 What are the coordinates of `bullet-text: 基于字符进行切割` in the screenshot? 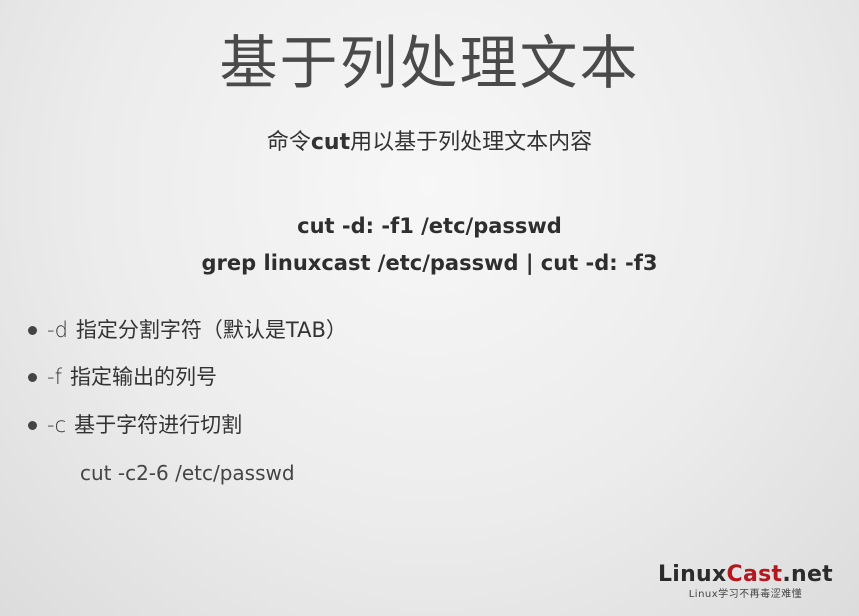 It's located at (158, 425).